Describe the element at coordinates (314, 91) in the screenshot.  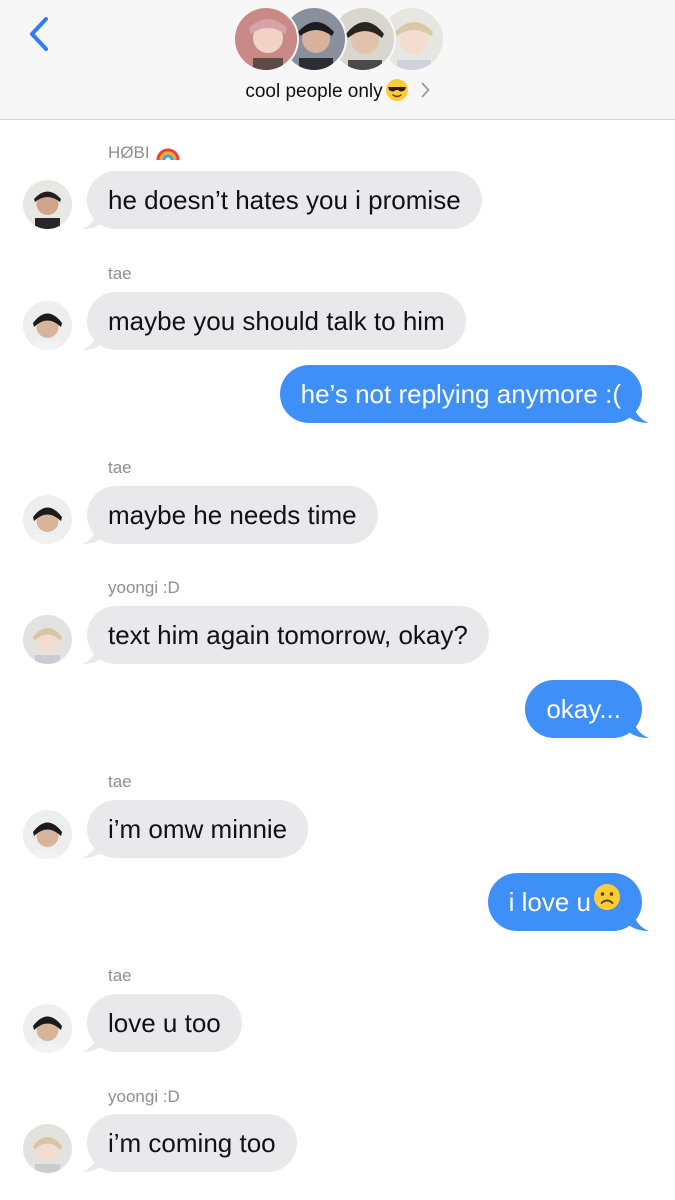
I see `group-name: cool people only` at that location.